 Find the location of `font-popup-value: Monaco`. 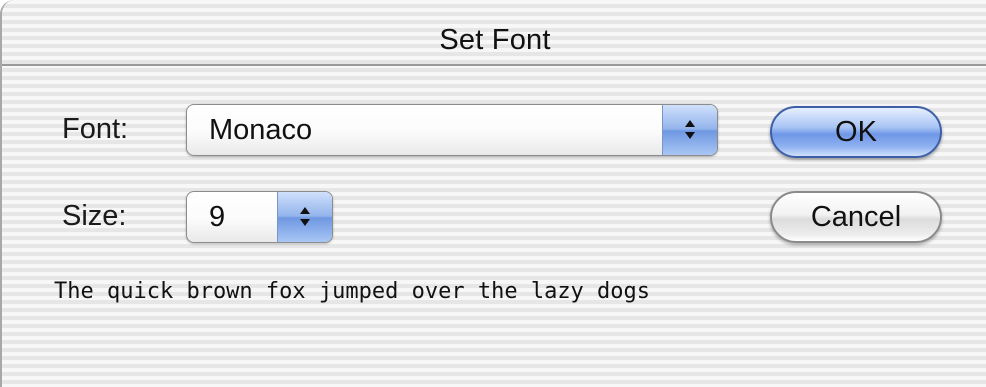

font-popup-value: Monaco is located at coordinates (261, 130).